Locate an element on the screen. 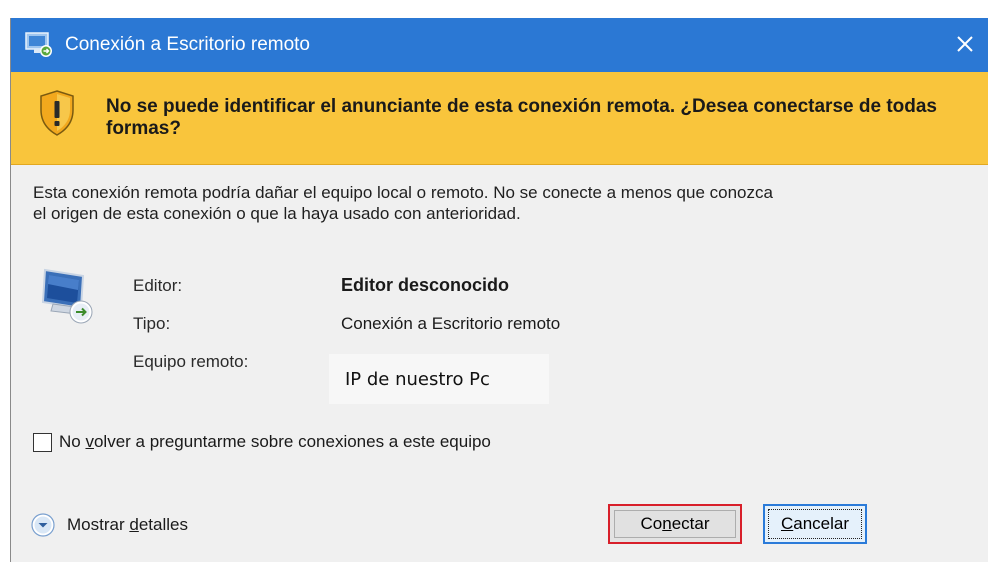 The width and height of the screenshot is (988, 562). show-details-toggle: Mostrar detalles is located at coordinates (109, 525).